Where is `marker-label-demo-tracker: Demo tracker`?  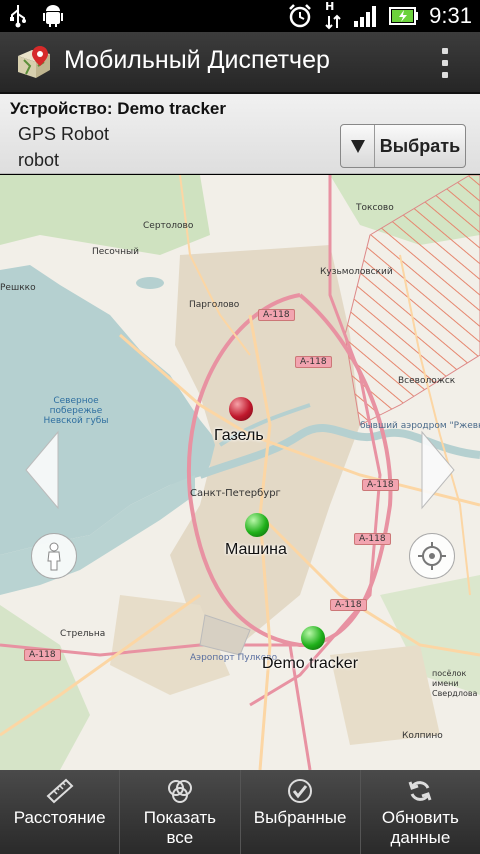
marker-label-demo-tracker: Demo tracker is located at coordinates (310, 663).